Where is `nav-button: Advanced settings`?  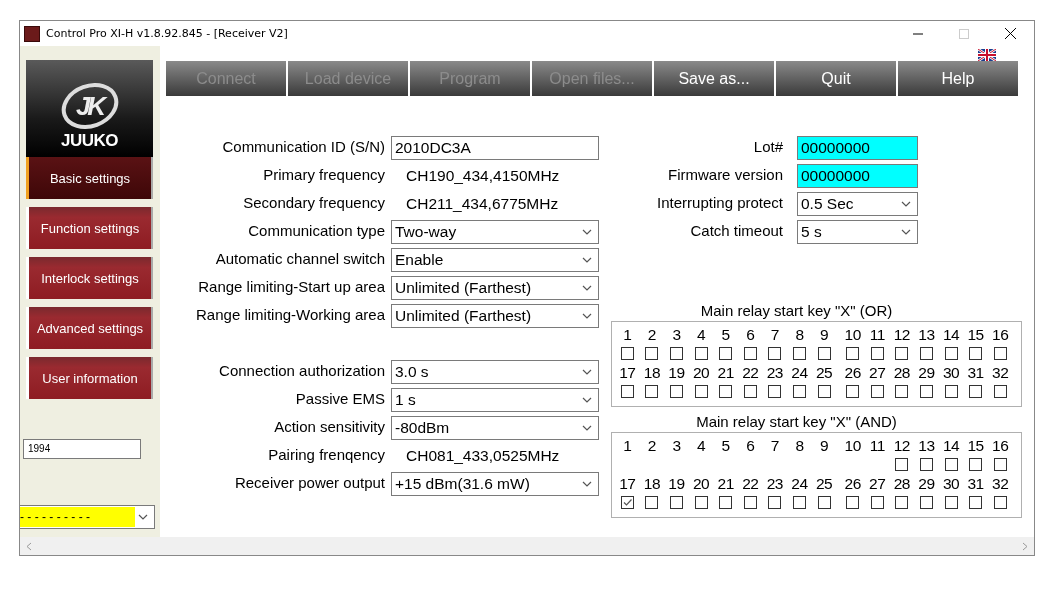 nav-button: Advanced settings is located at coordinates (88, 328).